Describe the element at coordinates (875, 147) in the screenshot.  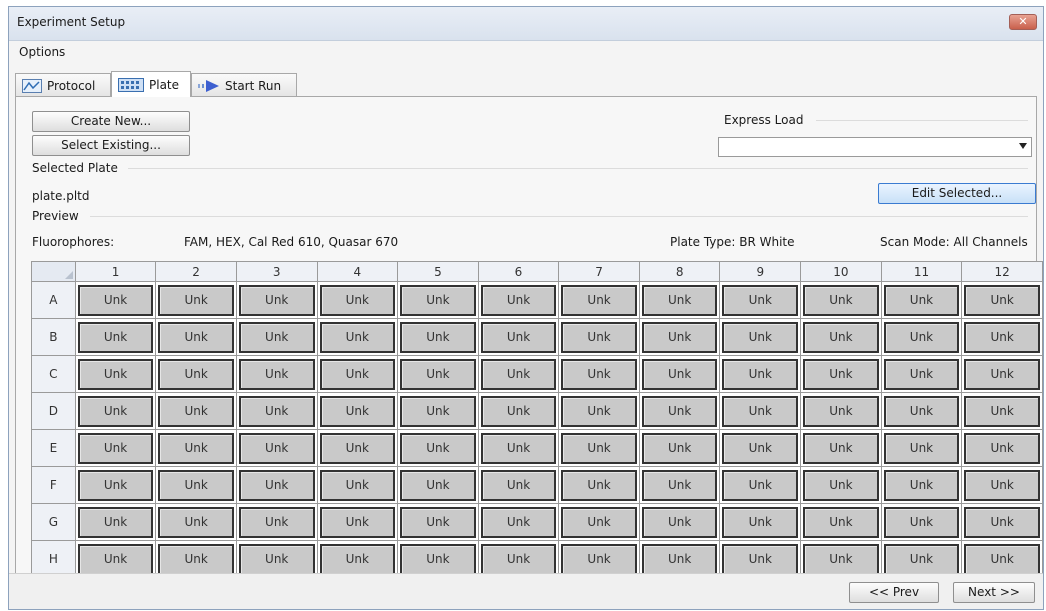
I see `express-load-dropdown` at that location.